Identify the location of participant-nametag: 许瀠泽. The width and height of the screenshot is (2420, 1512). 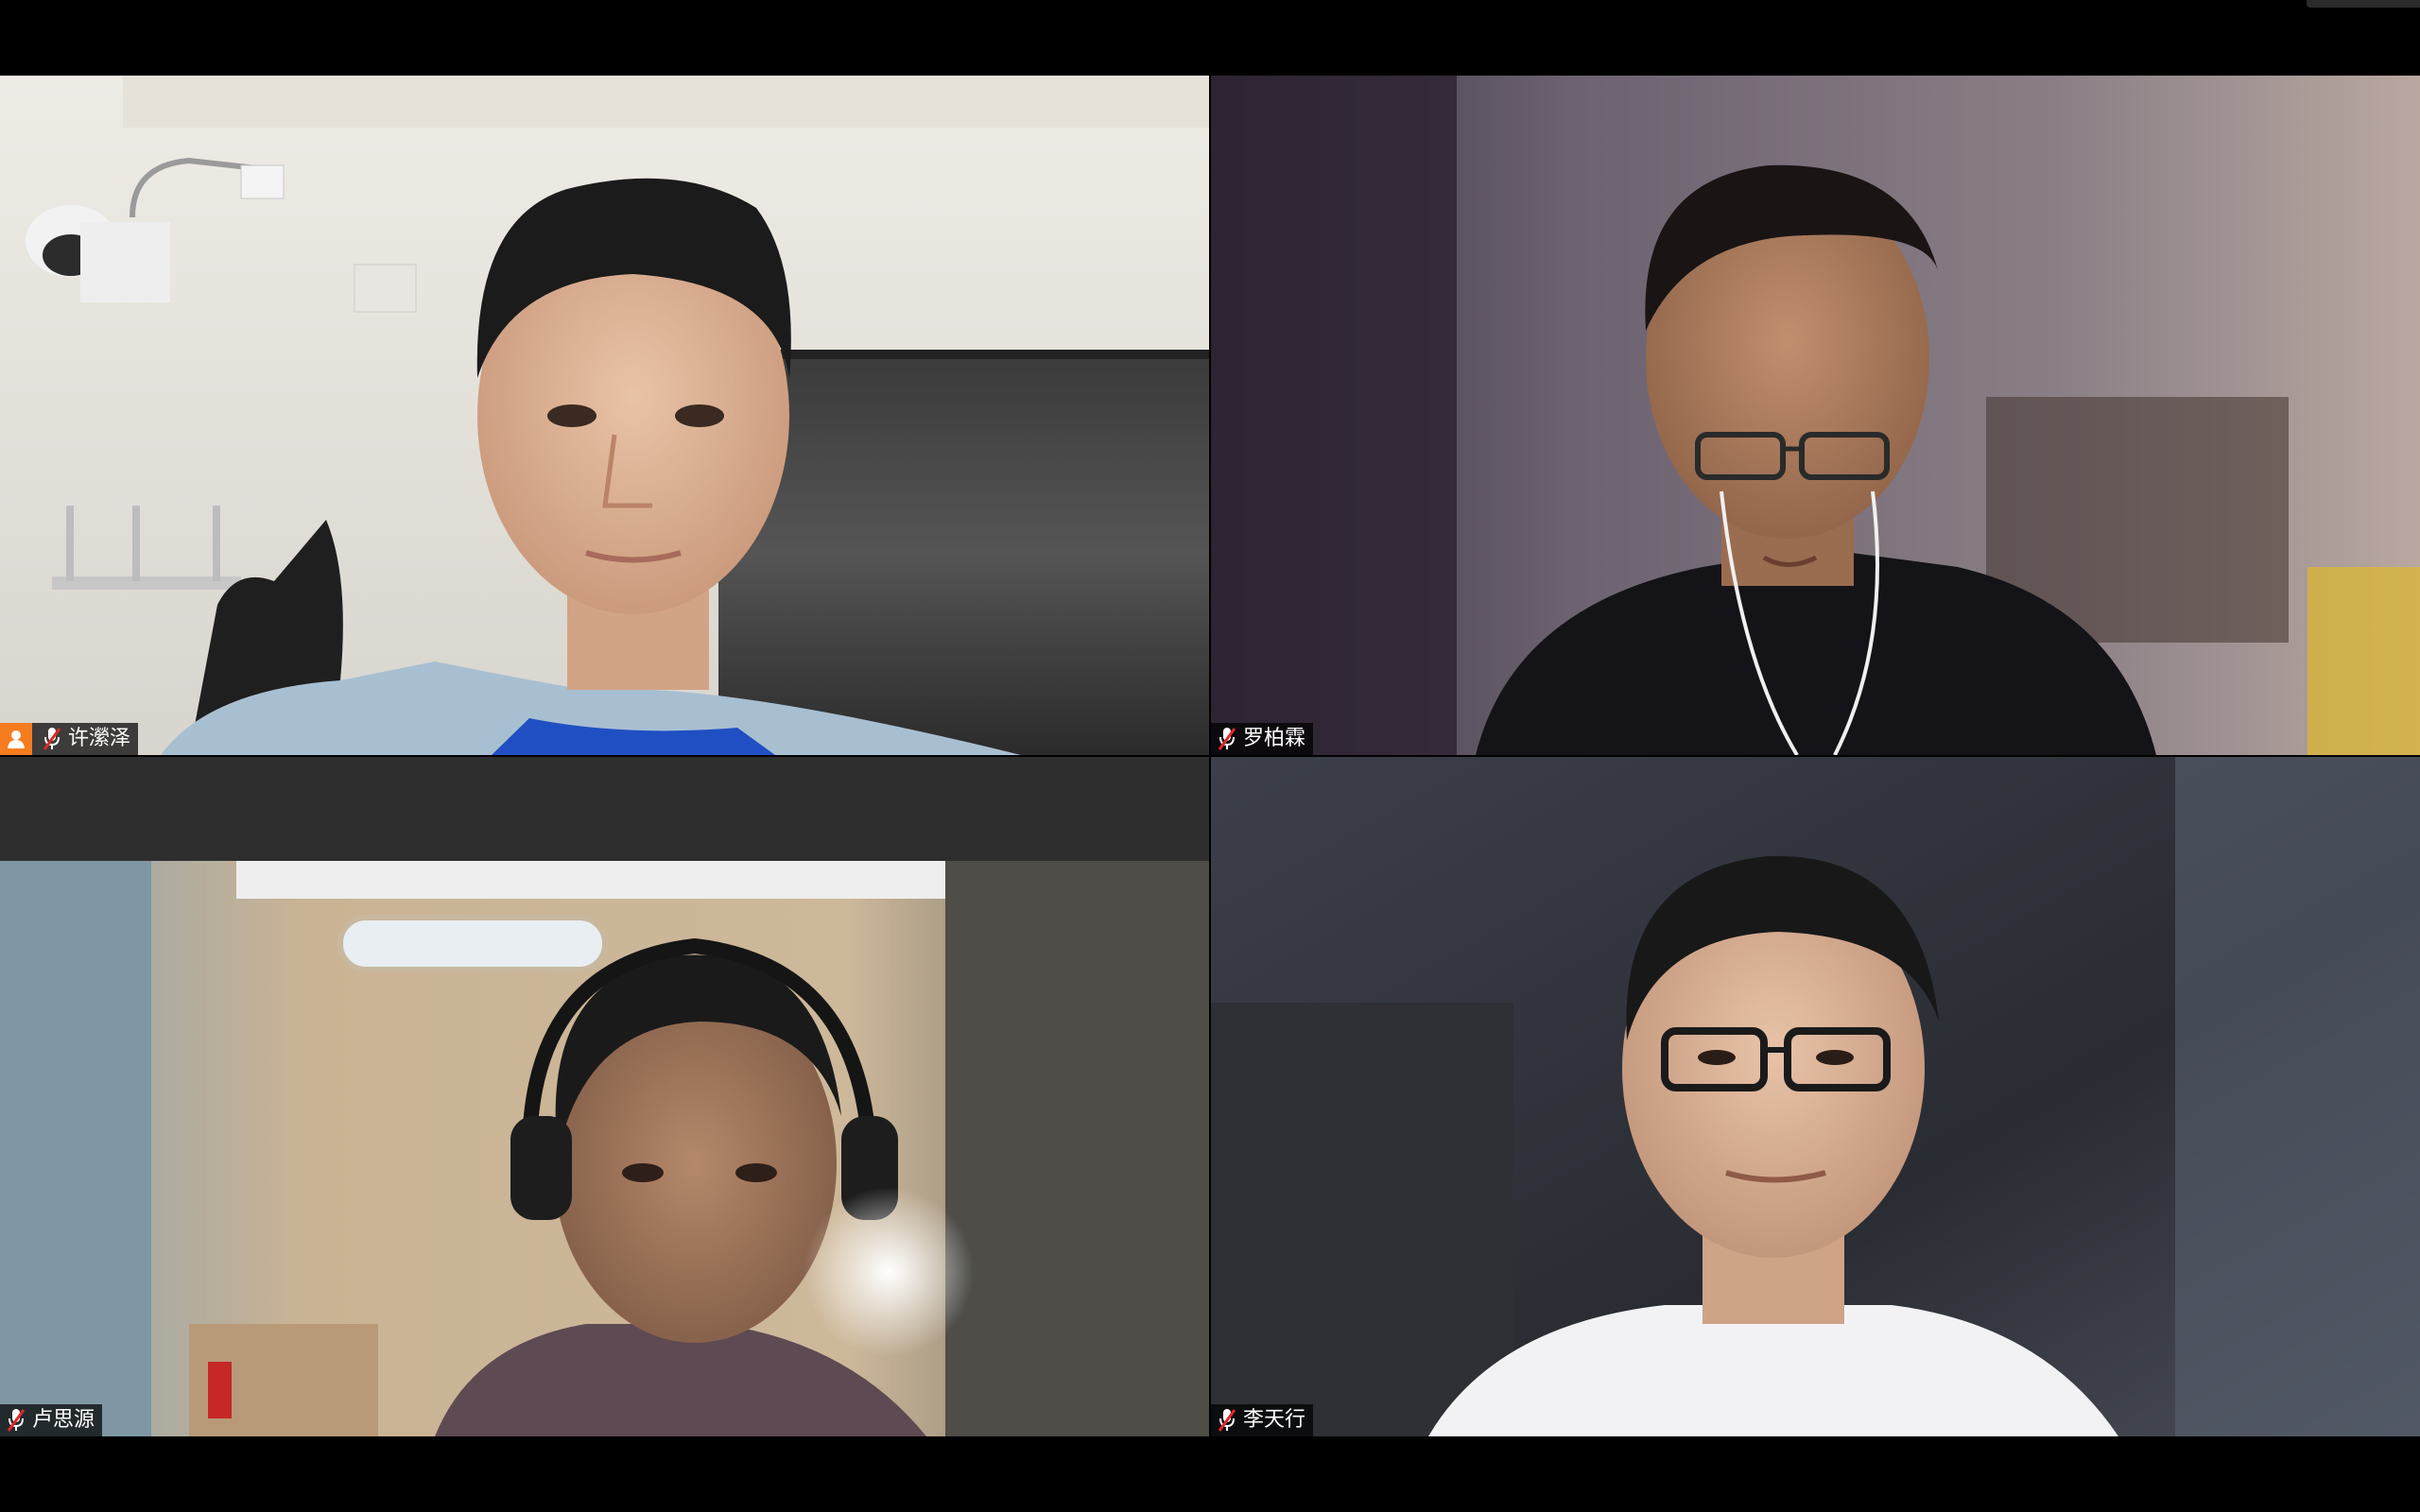
(69, 739).